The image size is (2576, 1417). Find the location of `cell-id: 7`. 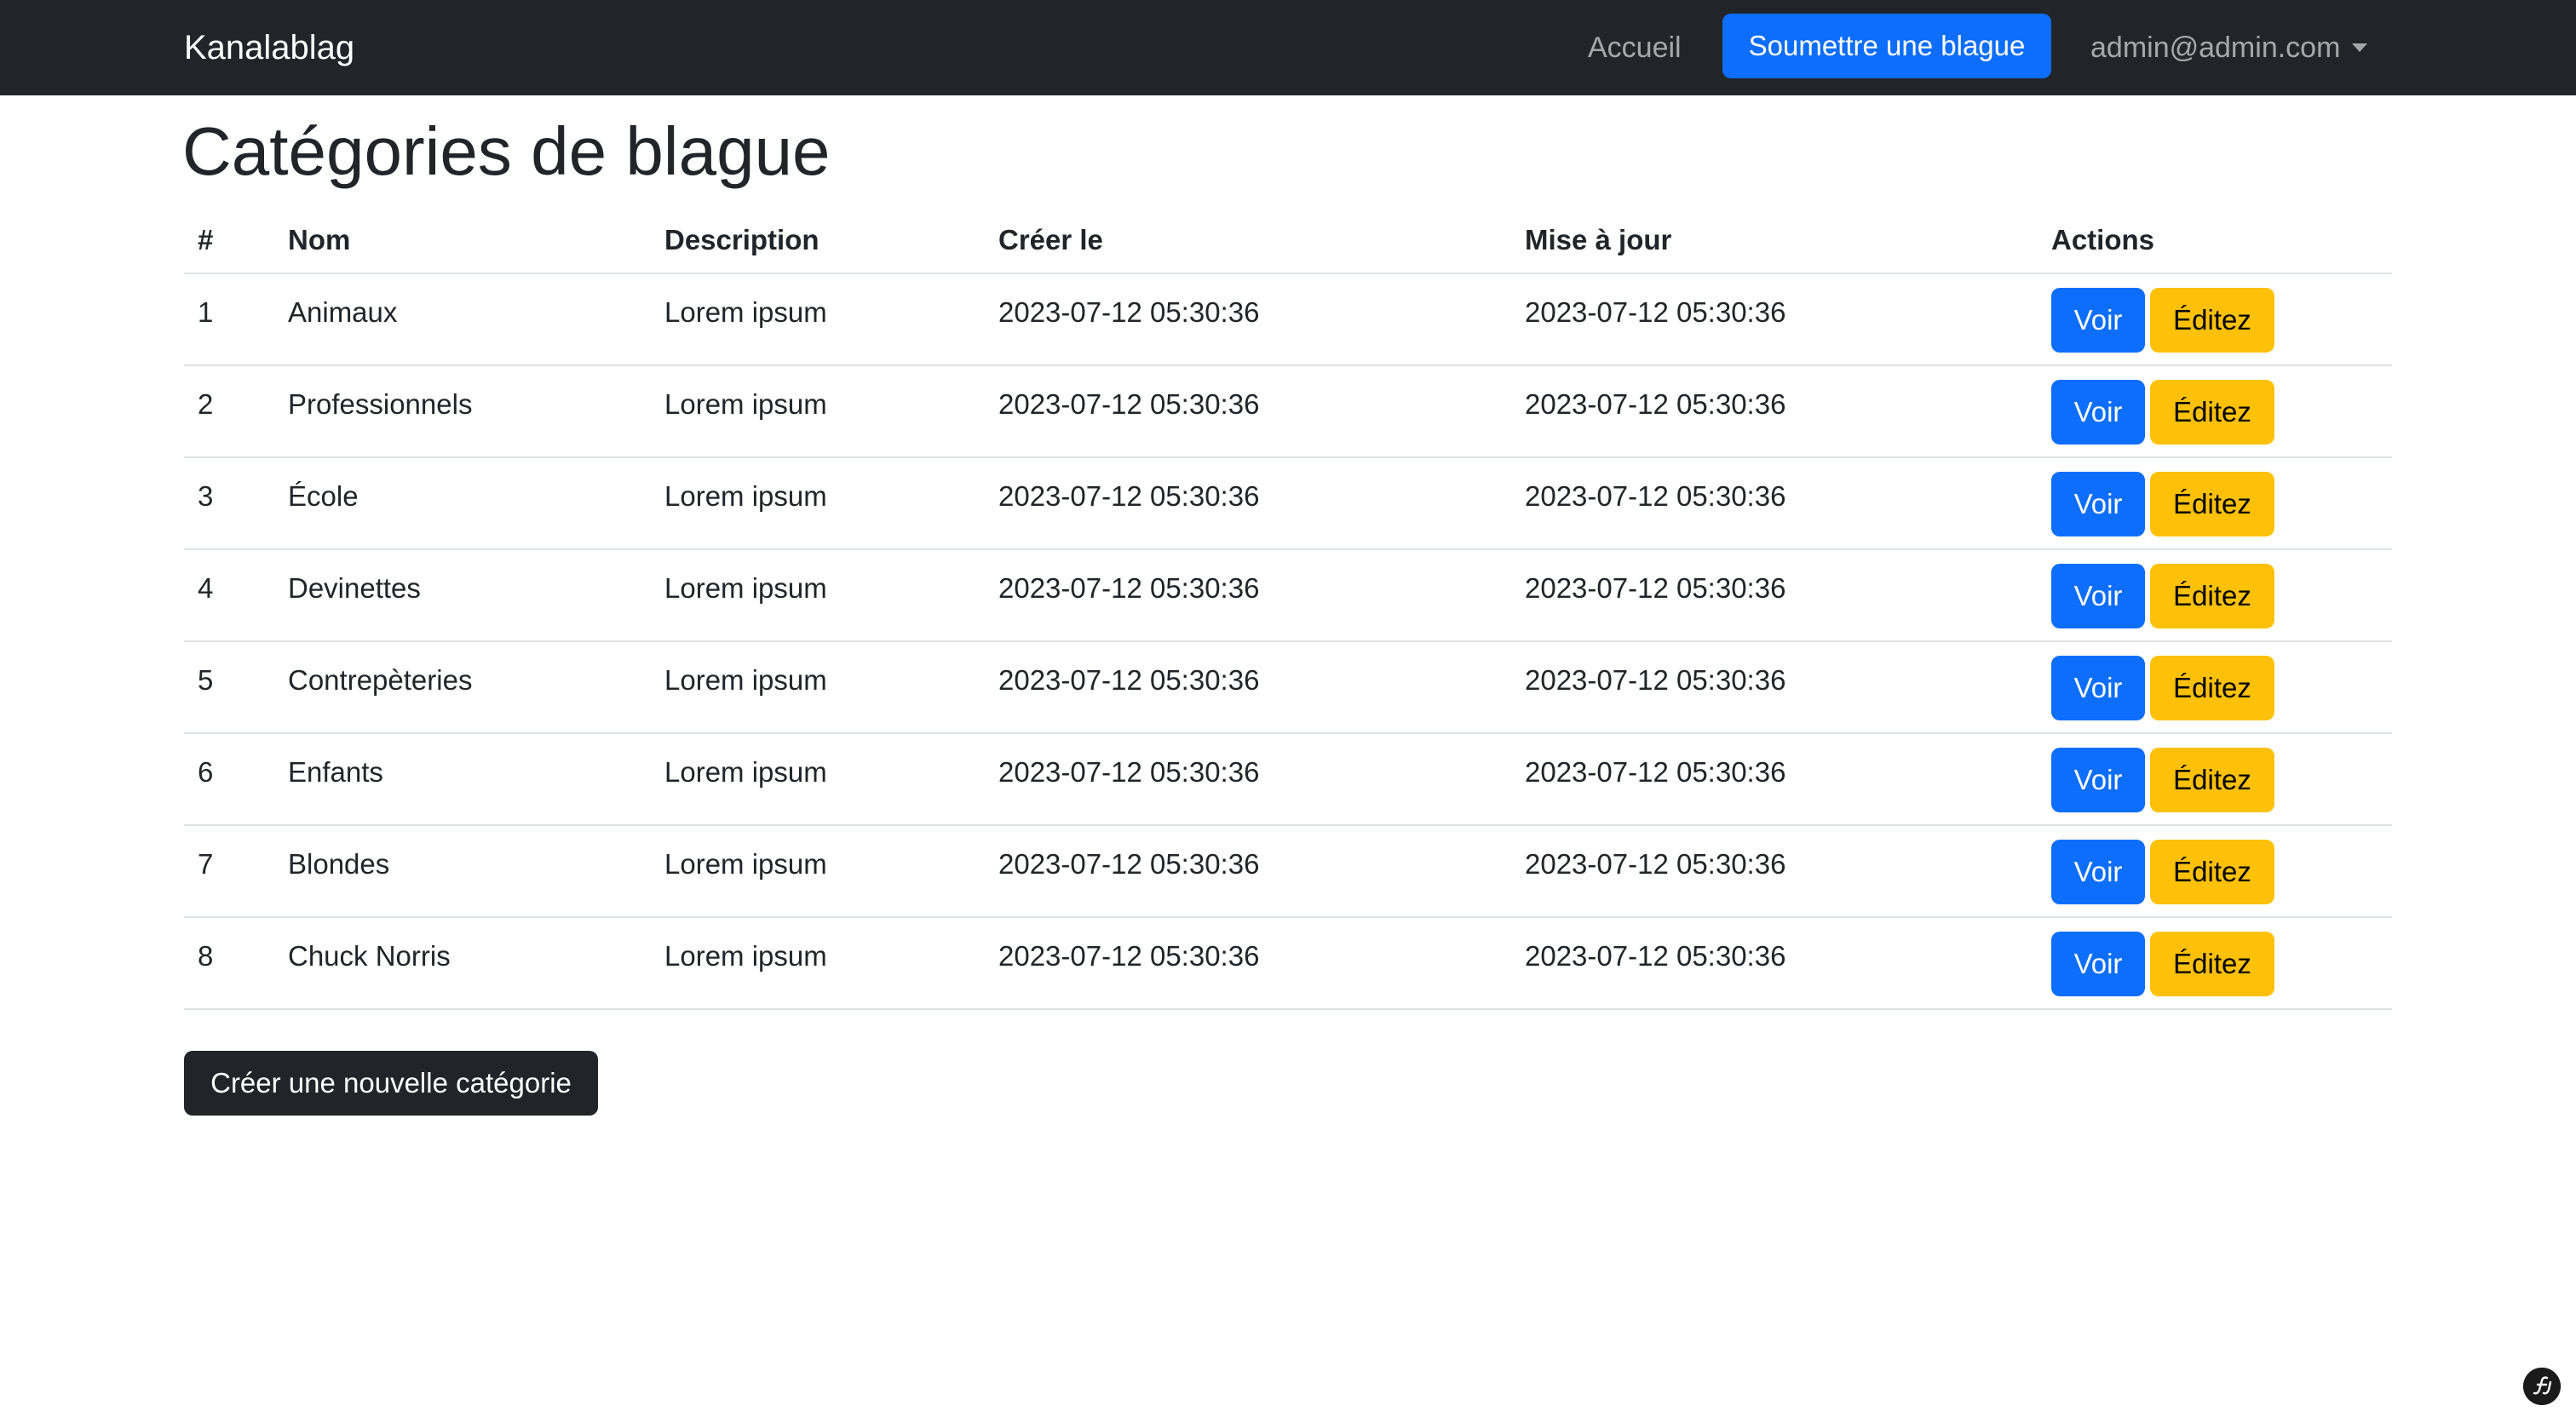

cell-id: 7 is located at coordinates (229, 871).